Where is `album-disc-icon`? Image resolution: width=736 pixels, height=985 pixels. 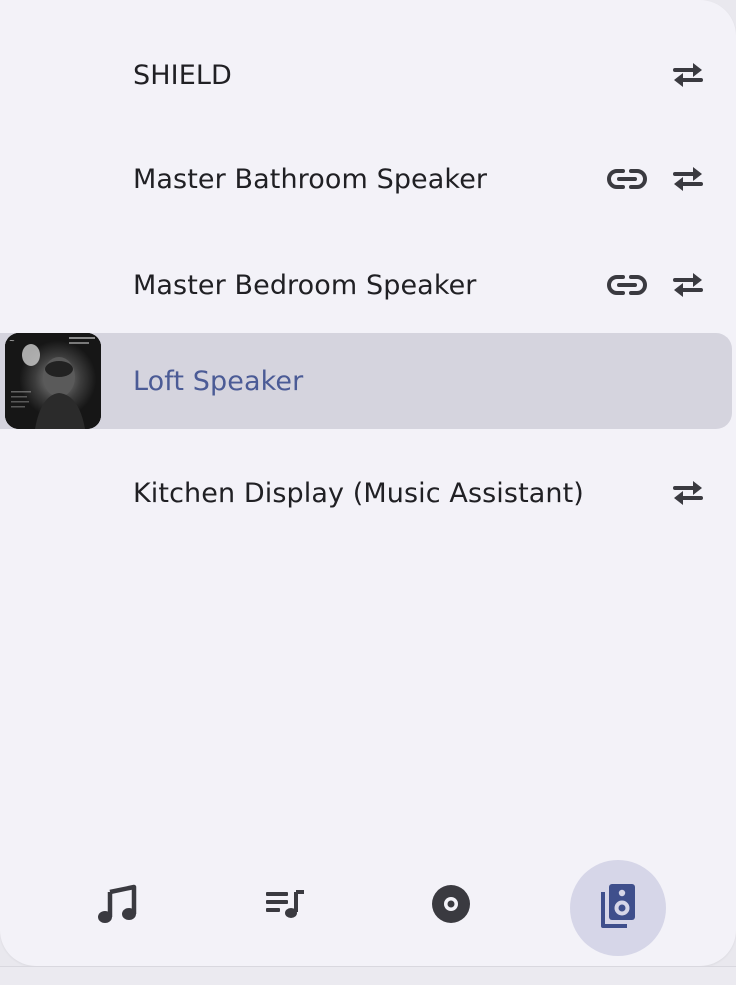 album-disc-icon is located at coordinates (451, 906).